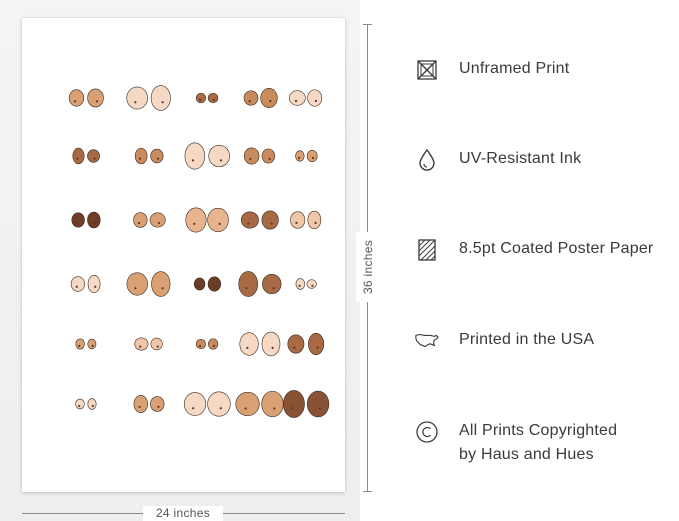  What do you see at coordinates (538, 430) in the screenshot?
I see `feature-label-line1: All Prints Copyrighted` at bounding box center [538, 430].